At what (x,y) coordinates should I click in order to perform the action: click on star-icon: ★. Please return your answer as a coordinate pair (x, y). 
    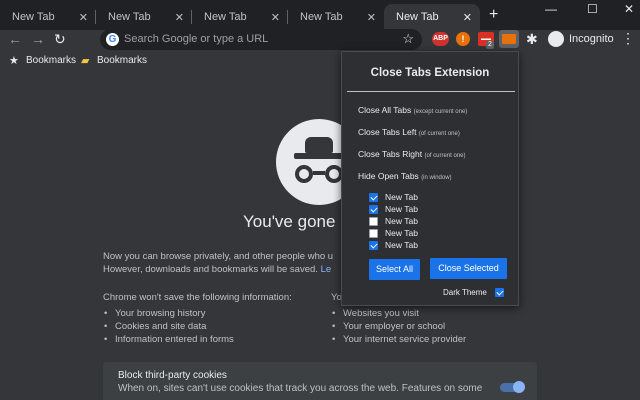
    Looking at the image, I should click on (14, 61).